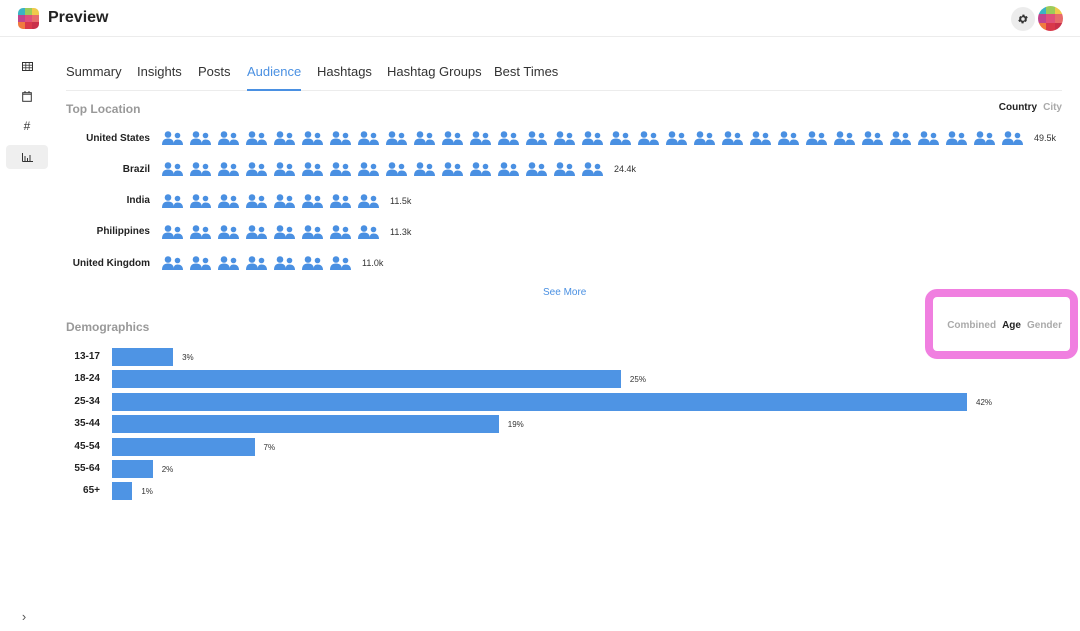 This screenshot has height=631, width=1080. What do you see at coordinates (87, 468) in the screenshot?
I see `bar-category-label: 55-64` at bounding box center [87, 468].